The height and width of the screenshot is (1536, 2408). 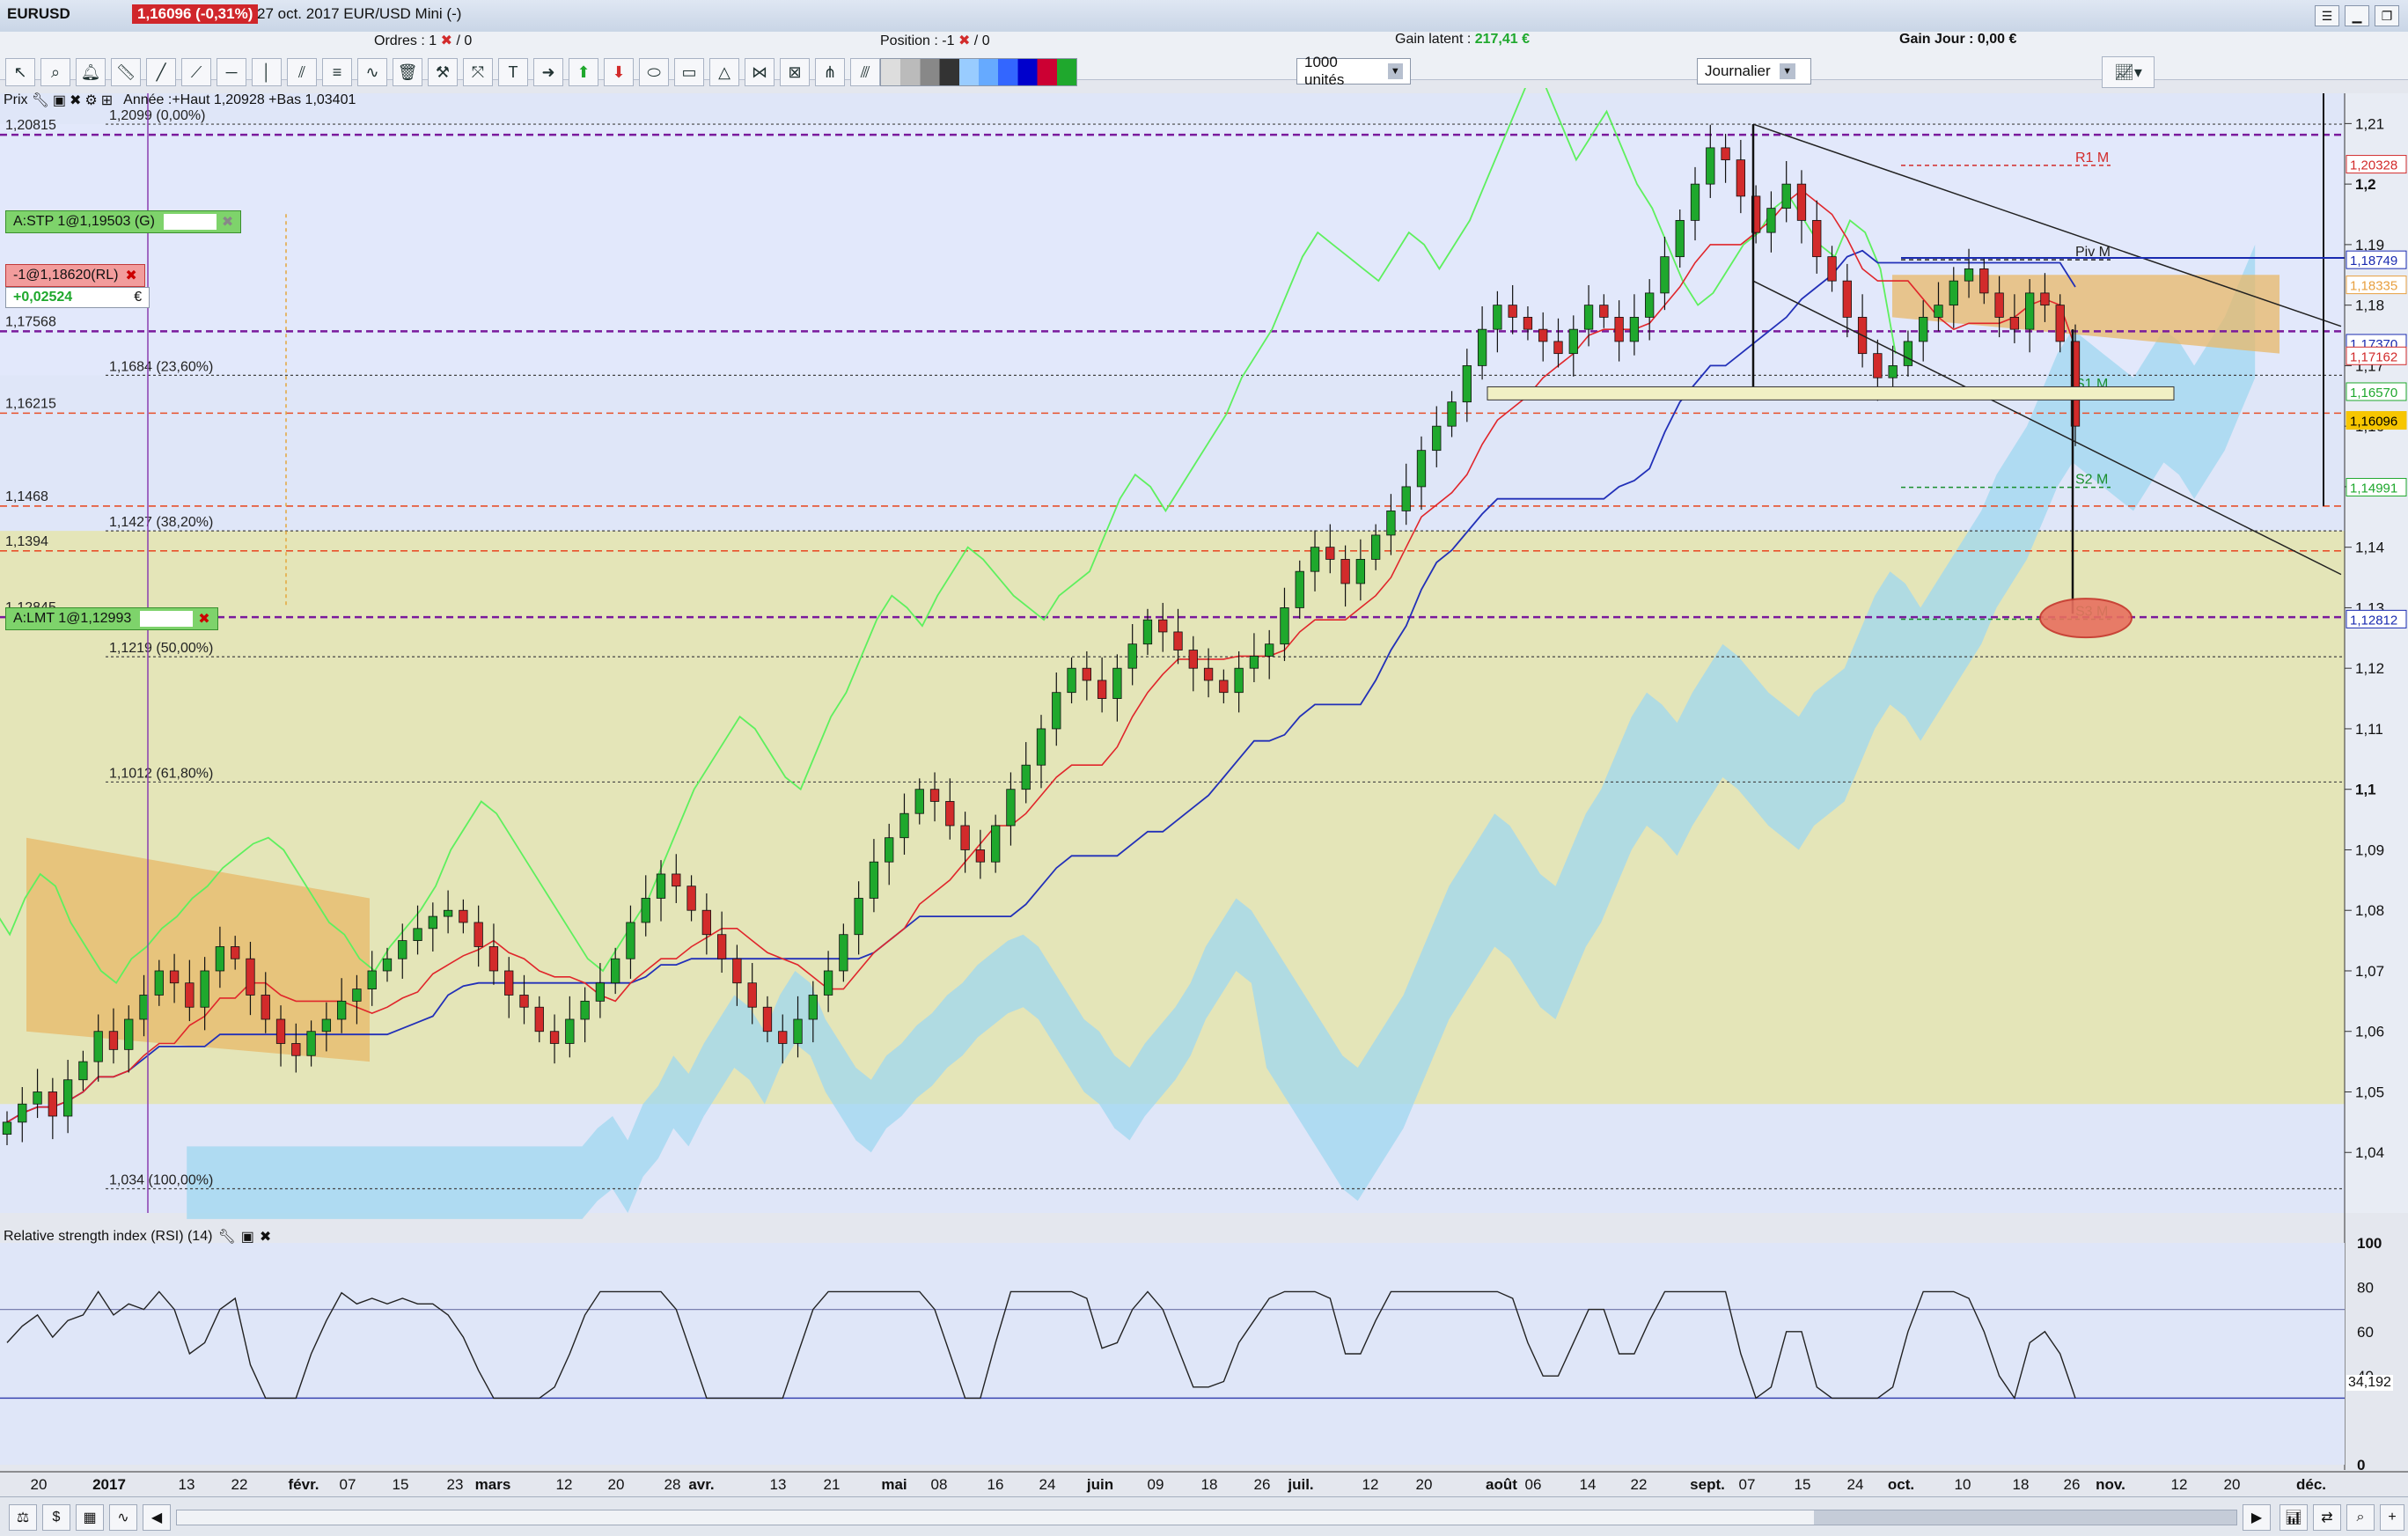 What do you see at coordinates (2392, 1517) in the screenshot?
I see `zoom-in-icon: +` at bounding box center [2392, 1517].